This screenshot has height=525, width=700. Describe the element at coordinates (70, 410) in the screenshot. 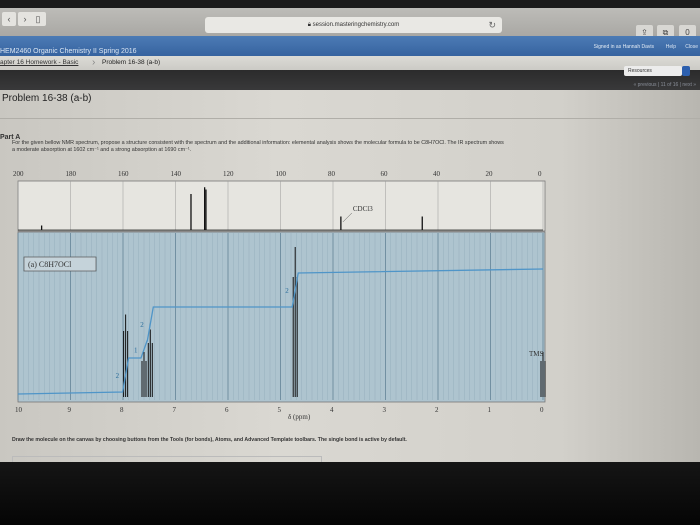

I see `h1-tick-label: 9` at that location.